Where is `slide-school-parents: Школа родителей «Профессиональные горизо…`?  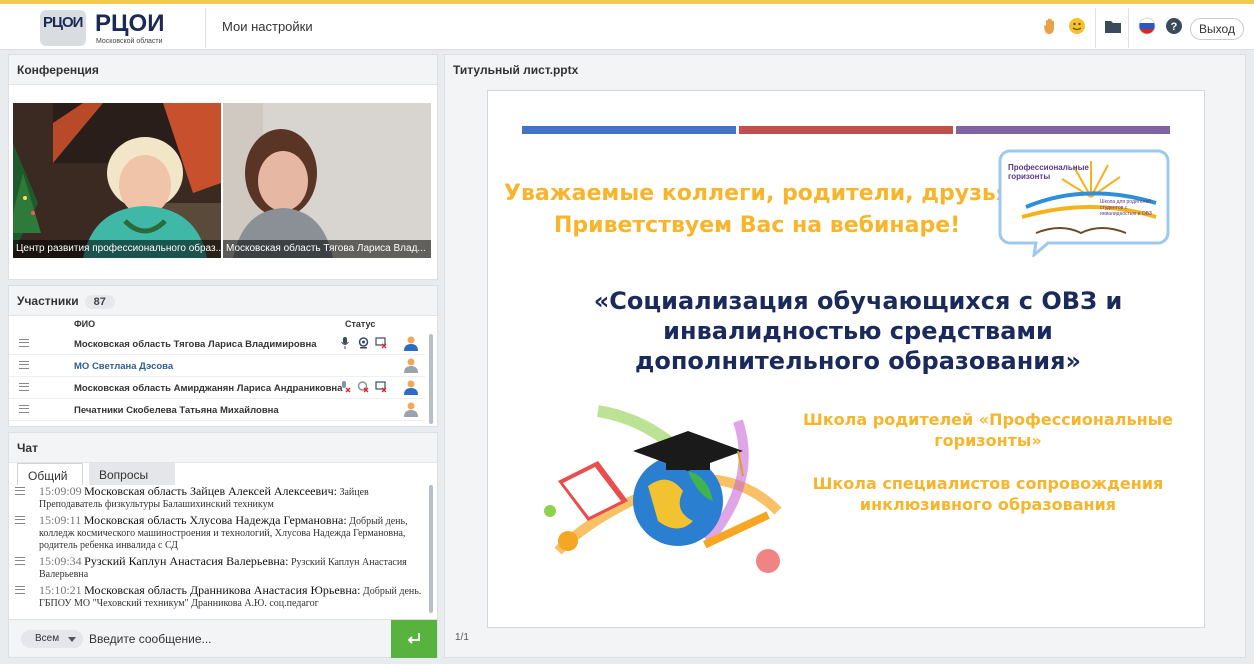
slide-school-parents: Школа родителей «Профессиональные горизо… is located at coordinates (988, 430).